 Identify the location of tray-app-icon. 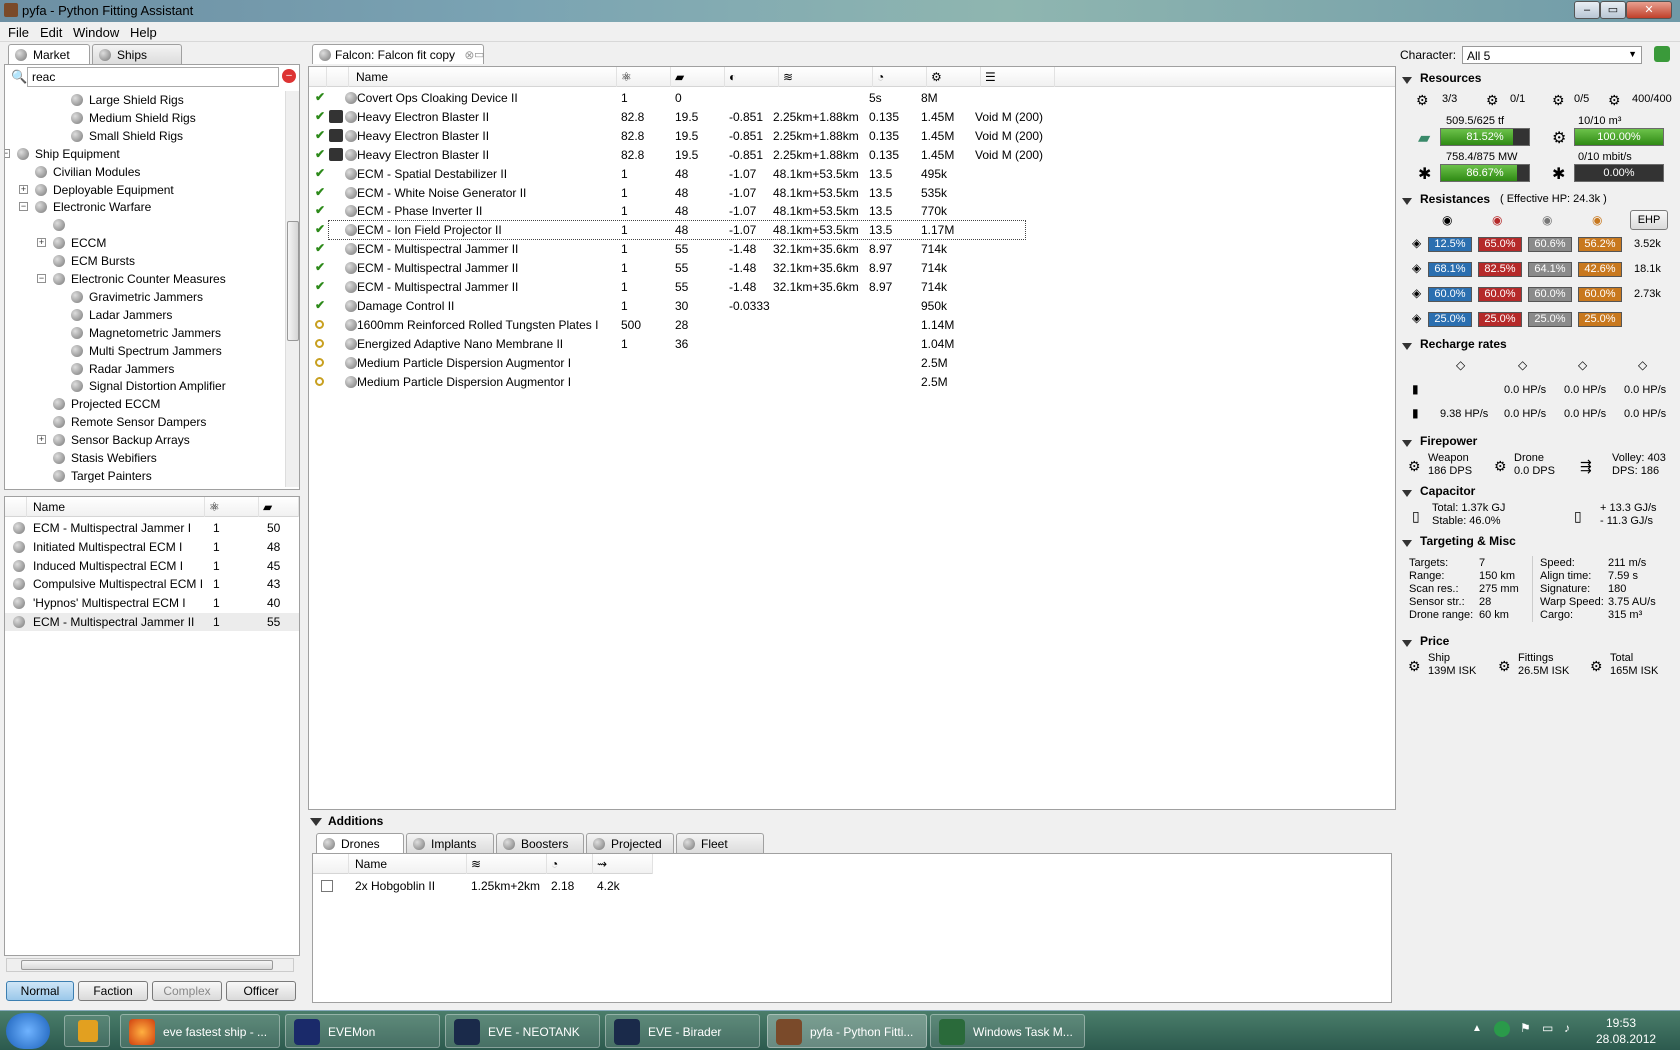
(1502, 1029).